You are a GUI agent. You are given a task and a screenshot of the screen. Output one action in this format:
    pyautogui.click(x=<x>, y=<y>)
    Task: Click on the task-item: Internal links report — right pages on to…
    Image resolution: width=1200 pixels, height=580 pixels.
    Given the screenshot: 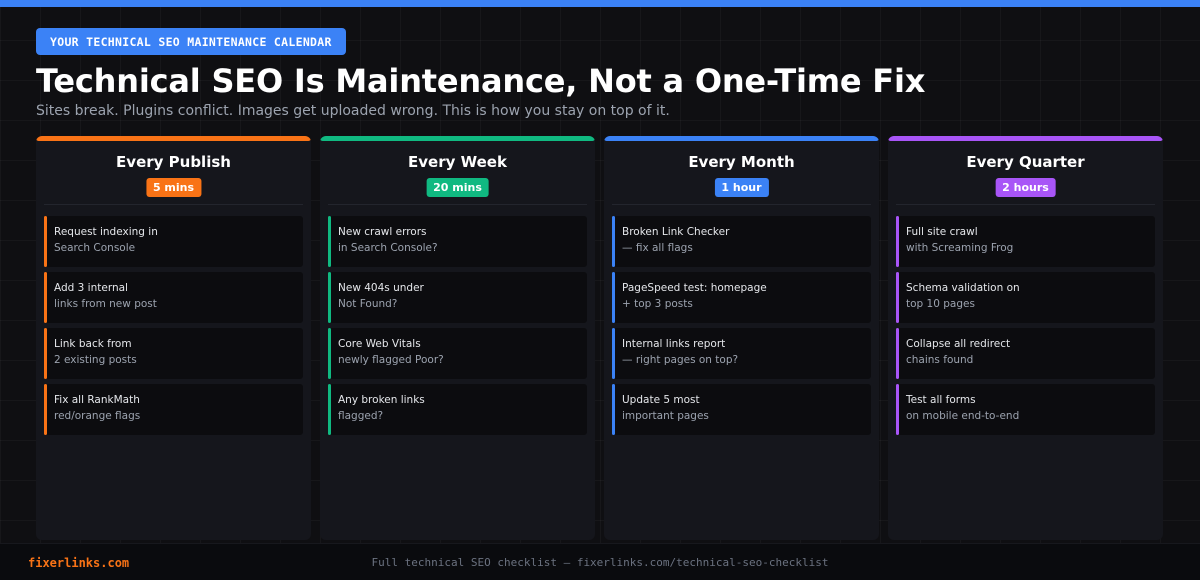 What is the action you would take?
    pyautogui.click(x=741, y=353)
    